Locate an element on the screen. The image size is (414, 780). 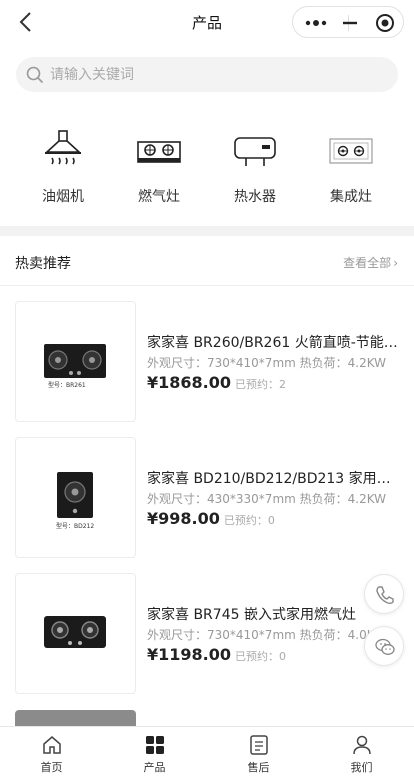
more-dots-icon is located at coordinates (316, 23).